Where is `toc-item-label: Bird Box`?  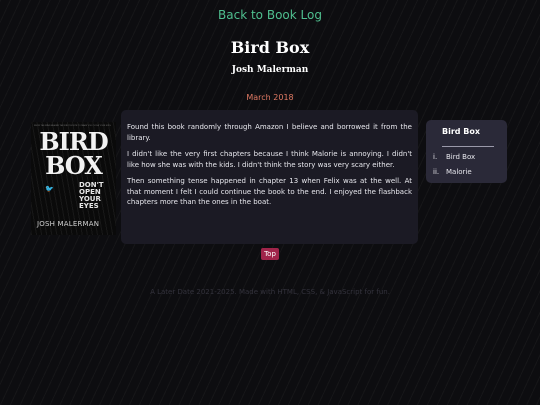
toc-item-label: Bird Box is located at coordinates (461, 157).